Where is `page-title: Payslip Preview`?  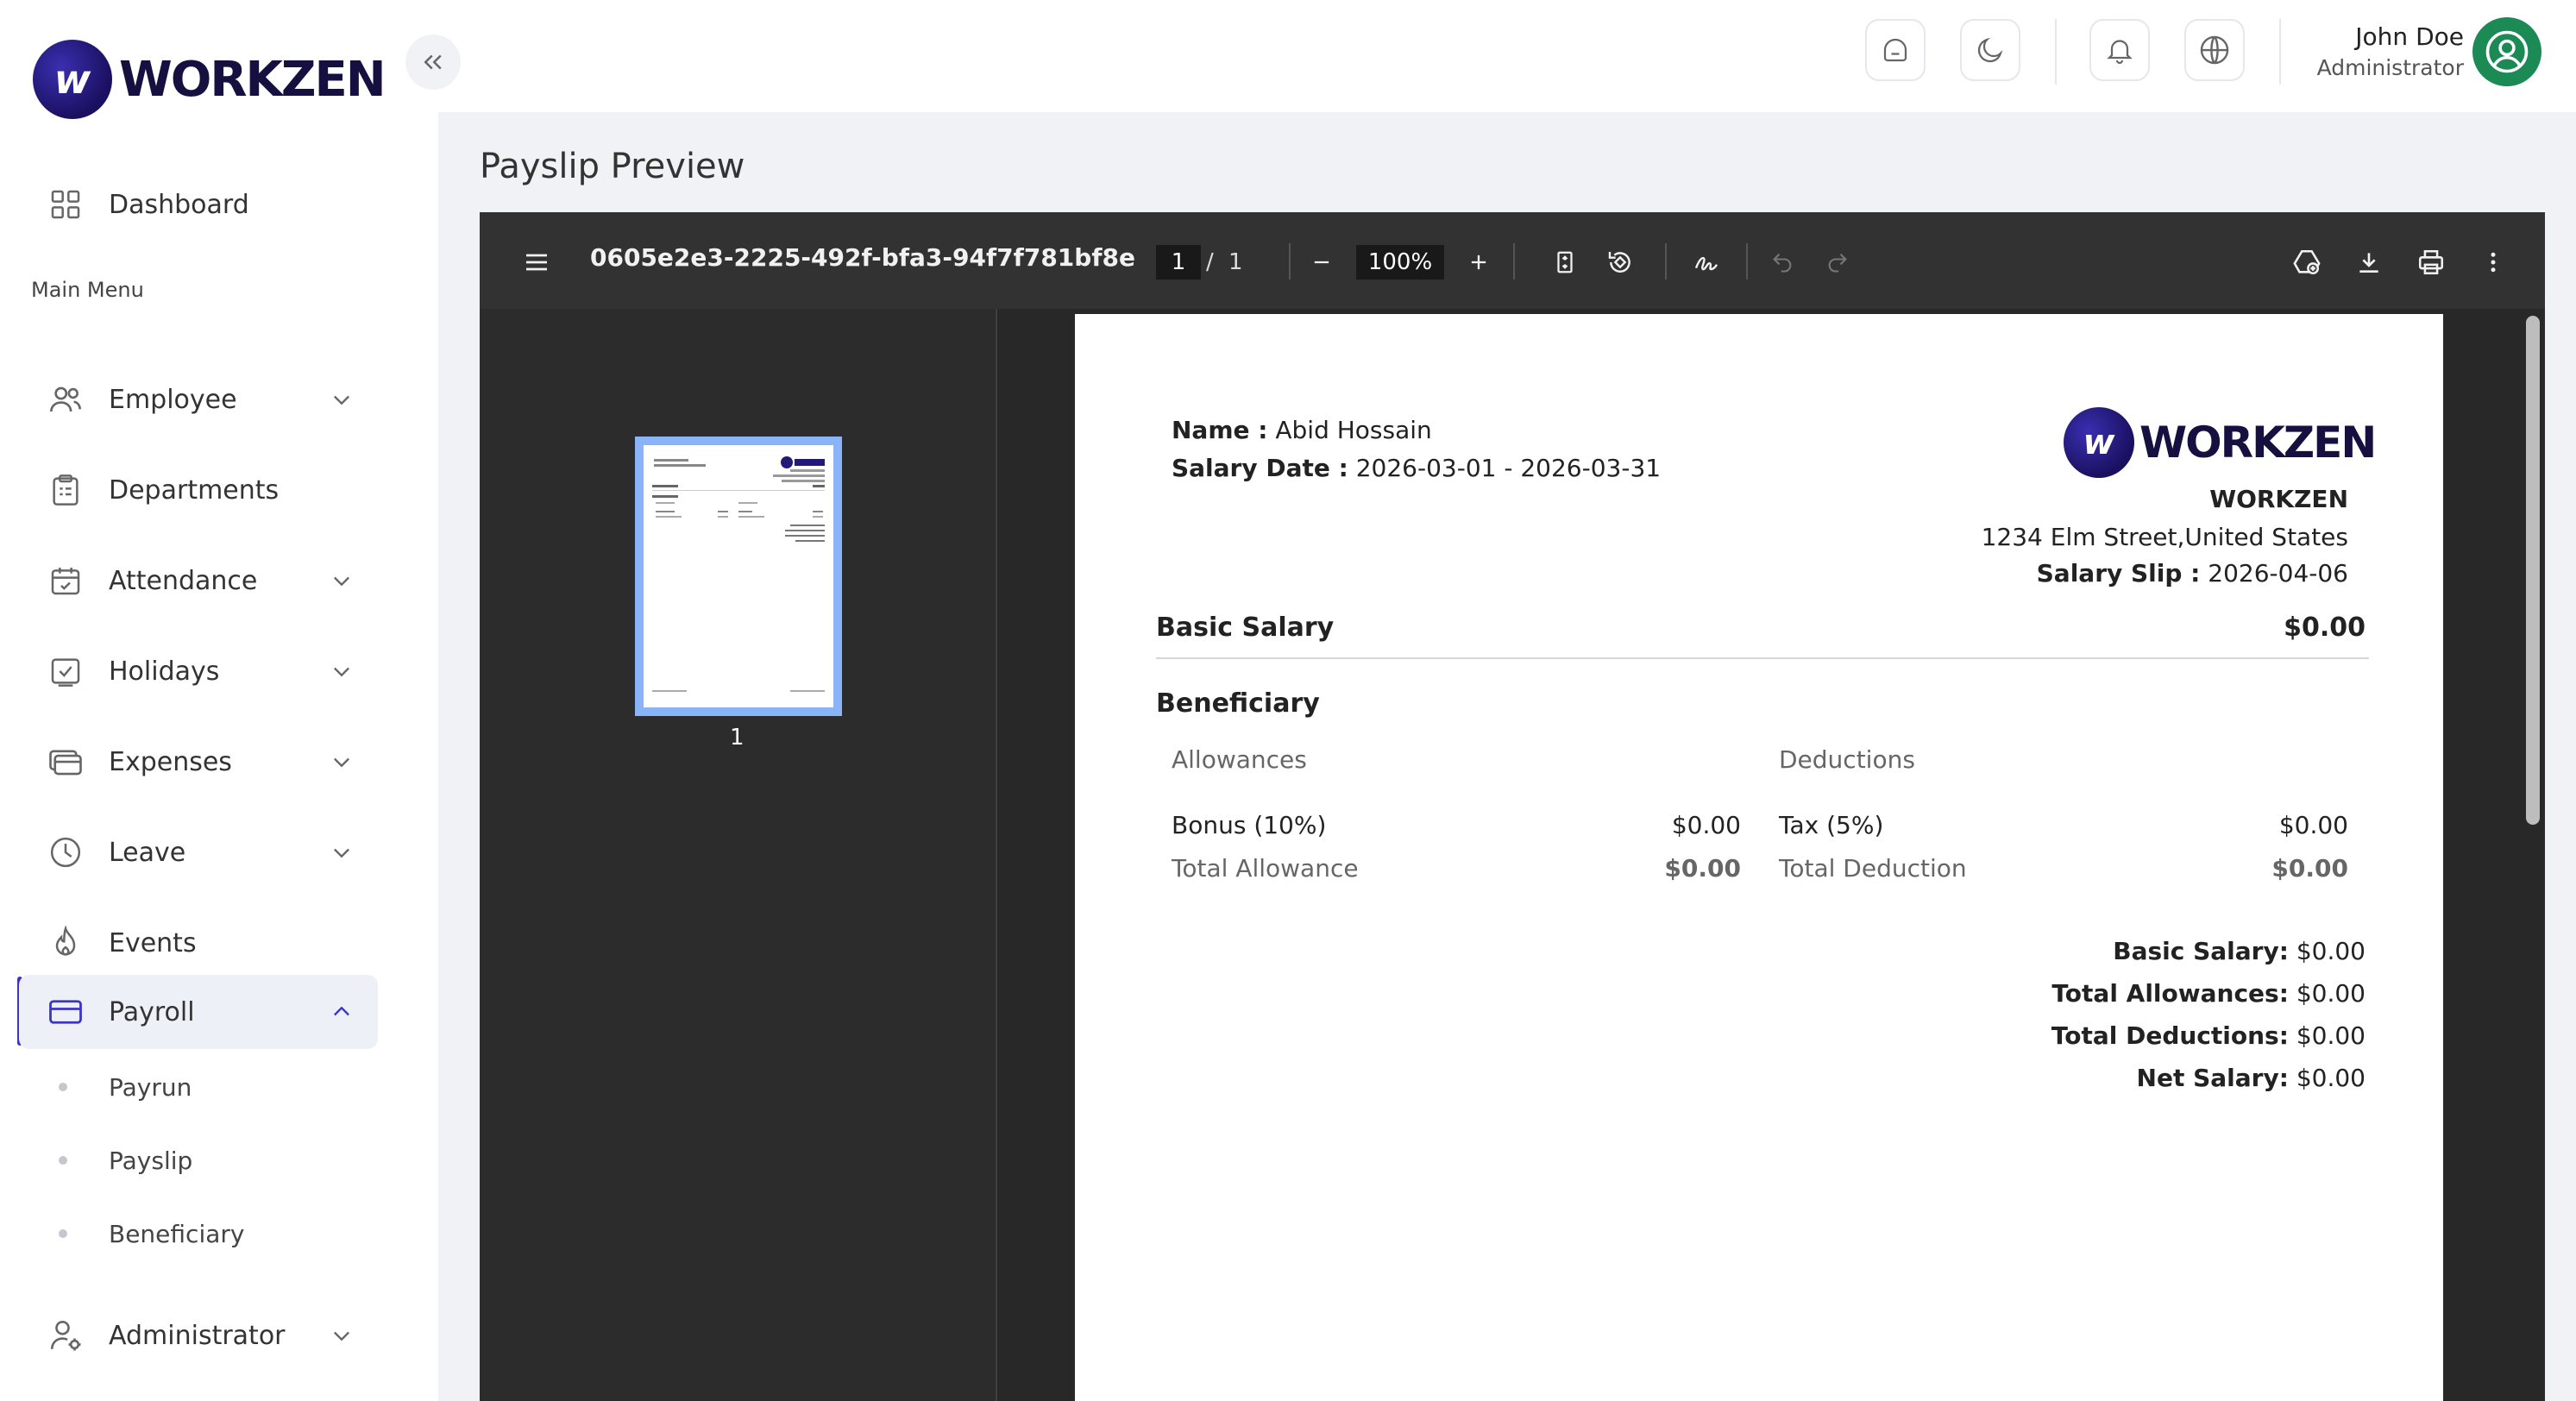
page-title: Payslip Preview is located at coordinates (612, 166).